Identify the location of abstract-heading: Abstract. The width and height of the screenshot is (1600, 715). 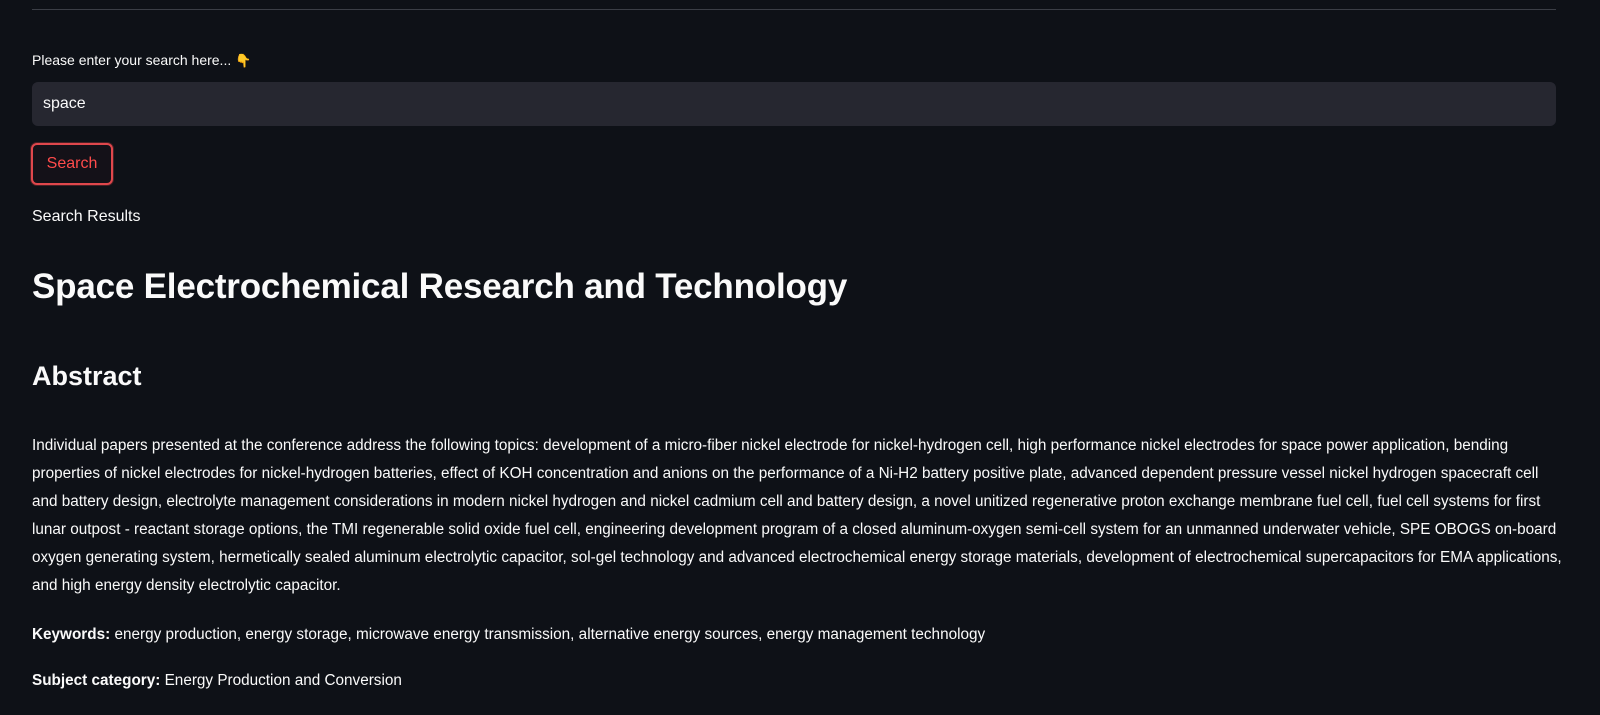
(87, 376).